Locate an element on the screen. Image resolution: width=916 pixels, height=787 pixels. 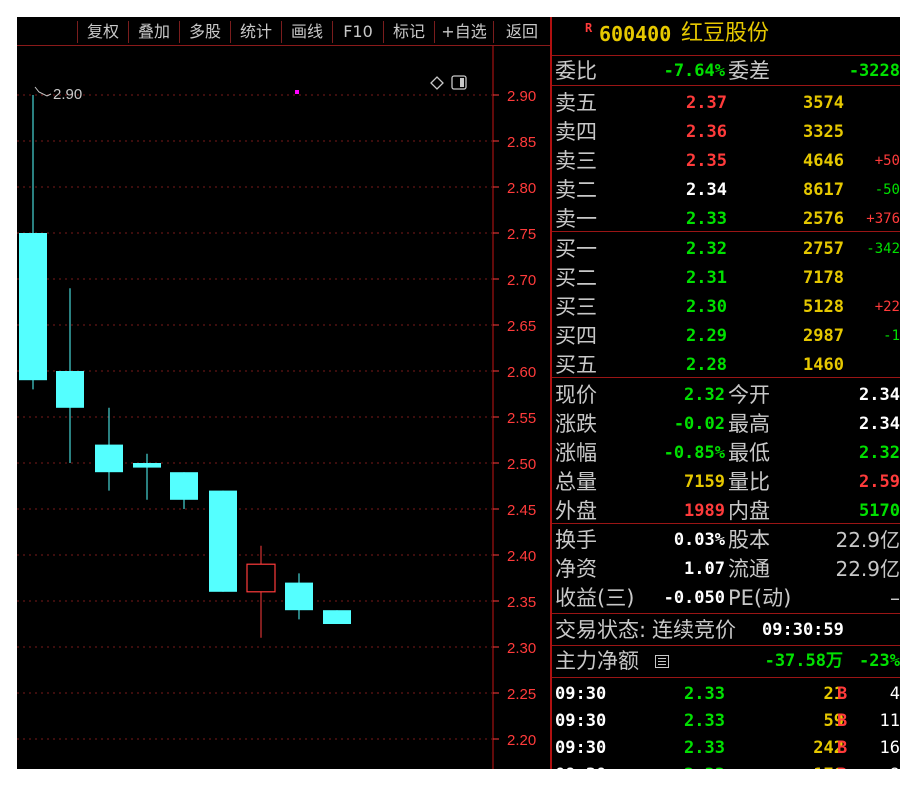
sell-volume: 2576 is located at coordinates (823, 219).